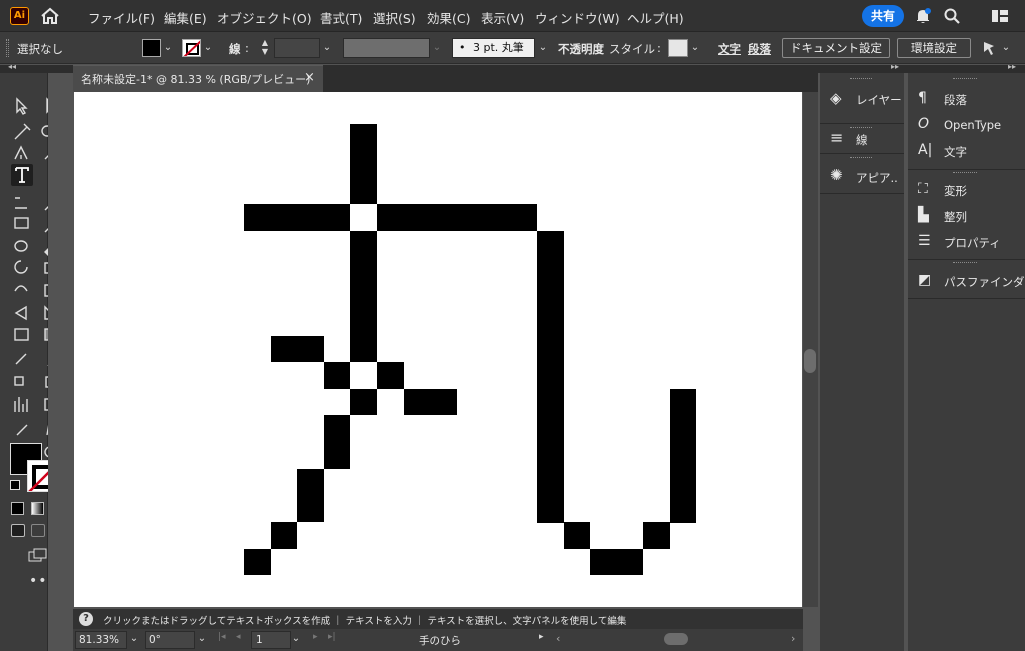 The width and height of the screenshot is (1025, 651). What do you see at coordinates (581, 49) in the screenshot?
I see `opacity-label: 不透明度` at bounding box center [581, 49].